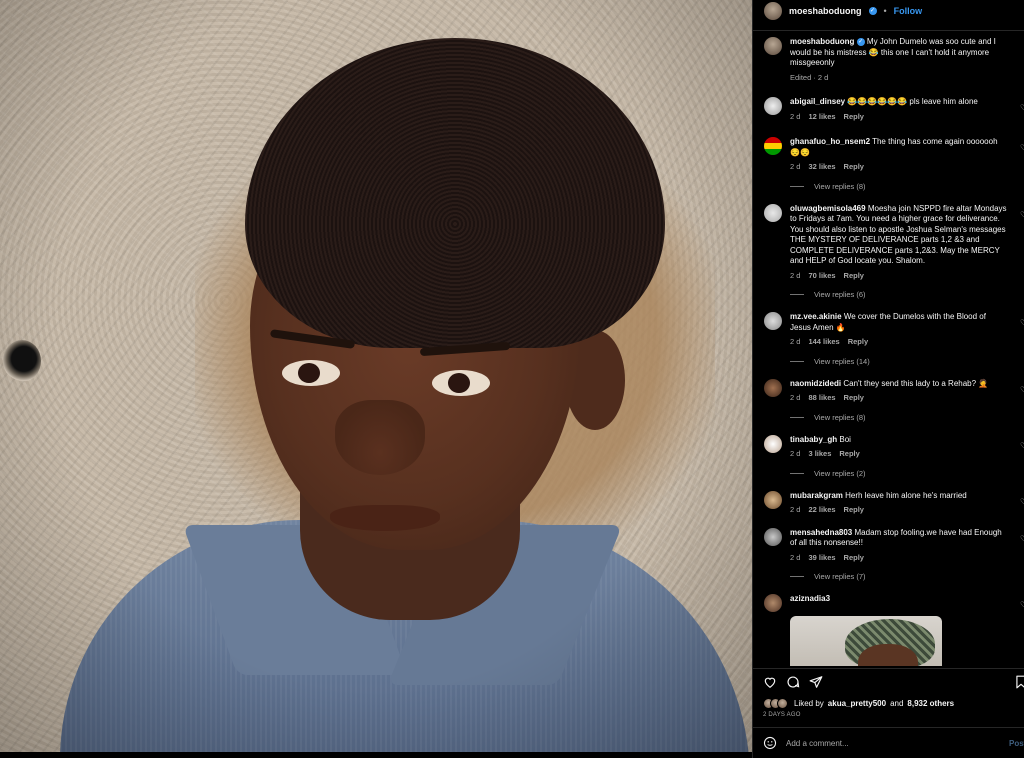 The width and height of the screenshot is (1024, 758). I want to click on action-icons, so click(793, 682).